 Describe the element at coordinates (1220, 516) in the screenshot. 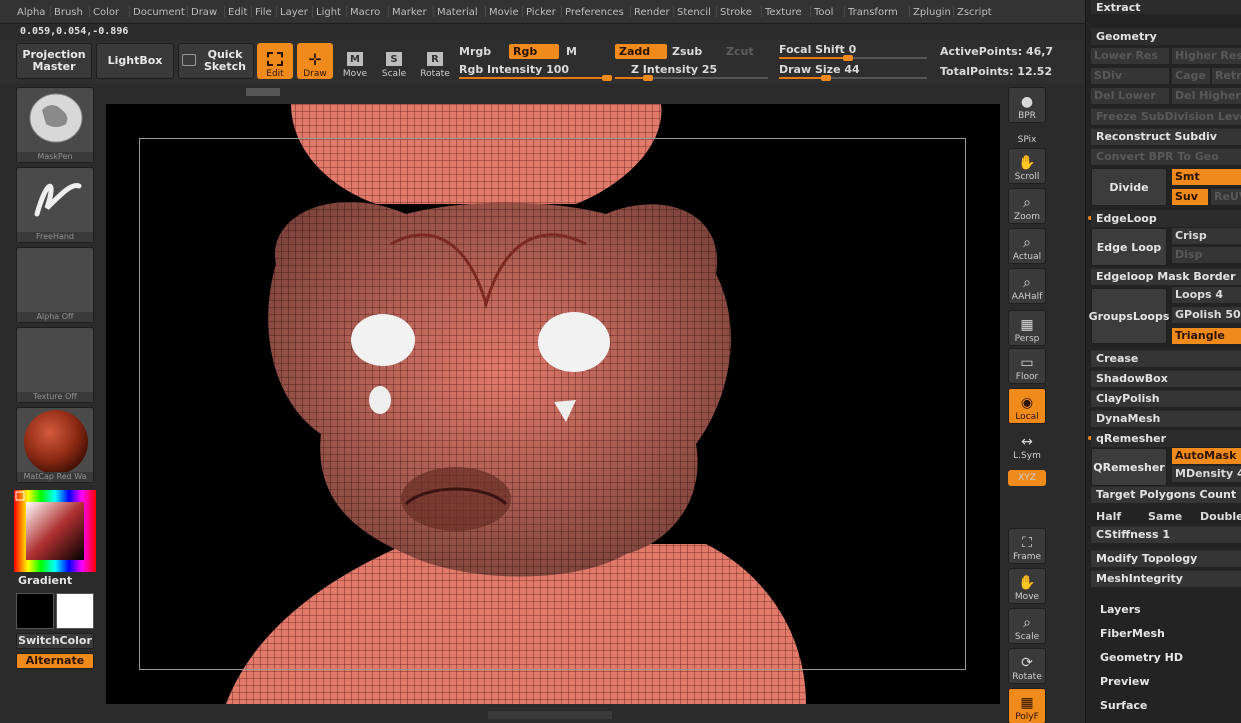

I see `double-button: Double` at that location.